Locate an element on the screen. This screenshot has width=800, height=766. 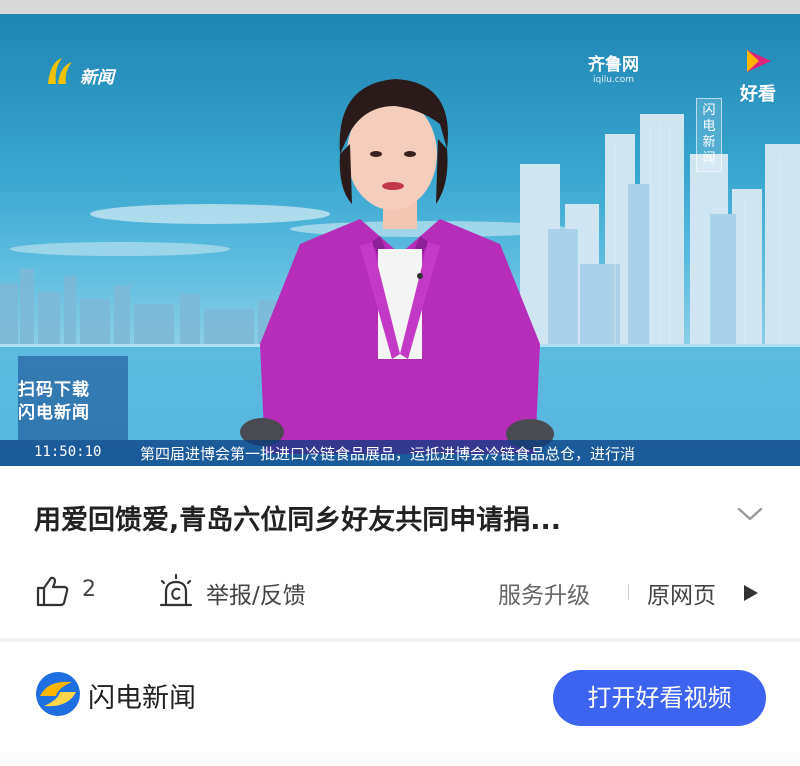
qilu-logo-sub: iqilu.com is located at coordinates (613, 80).